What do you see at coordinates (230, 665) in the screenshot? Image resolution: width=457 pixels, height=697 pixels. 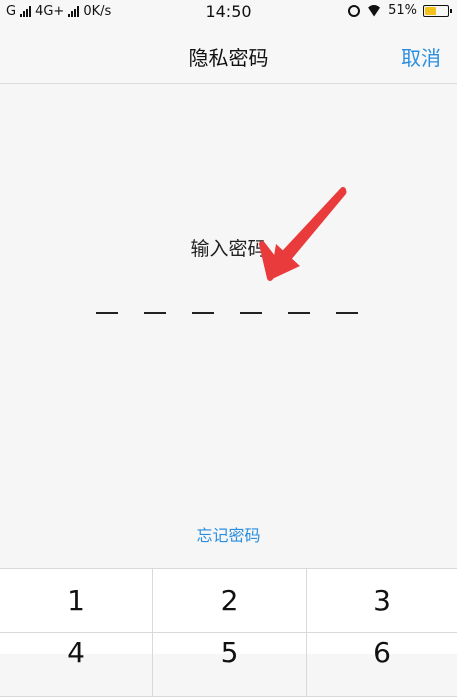 I see `key-5: 5` at bounding box center [230, 665].